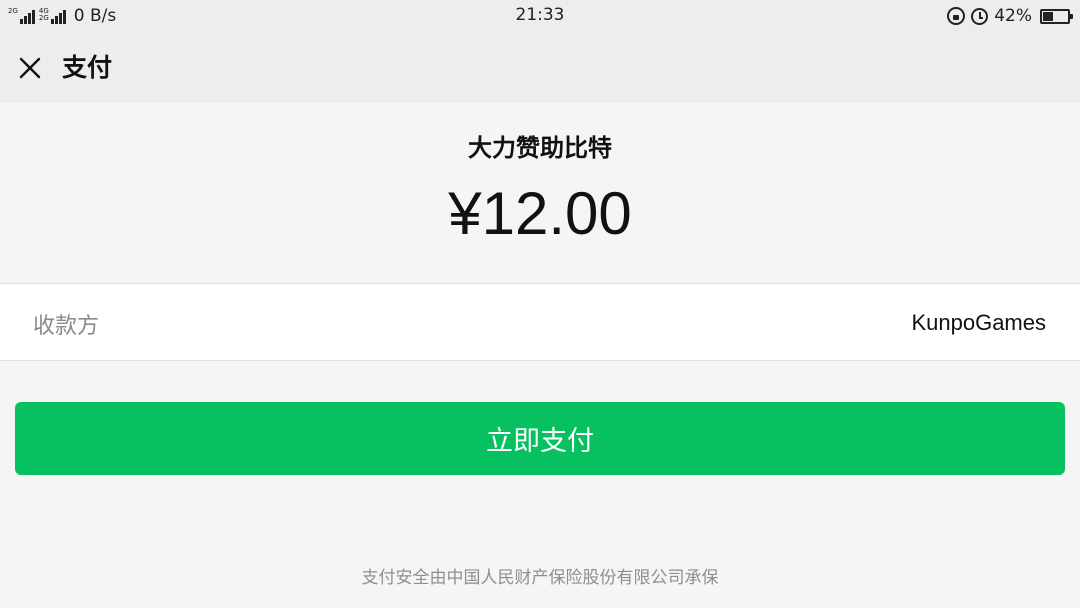 The width and height of the screenshot is (1080, 608). I want to click on close-icon, so click(30, 68).